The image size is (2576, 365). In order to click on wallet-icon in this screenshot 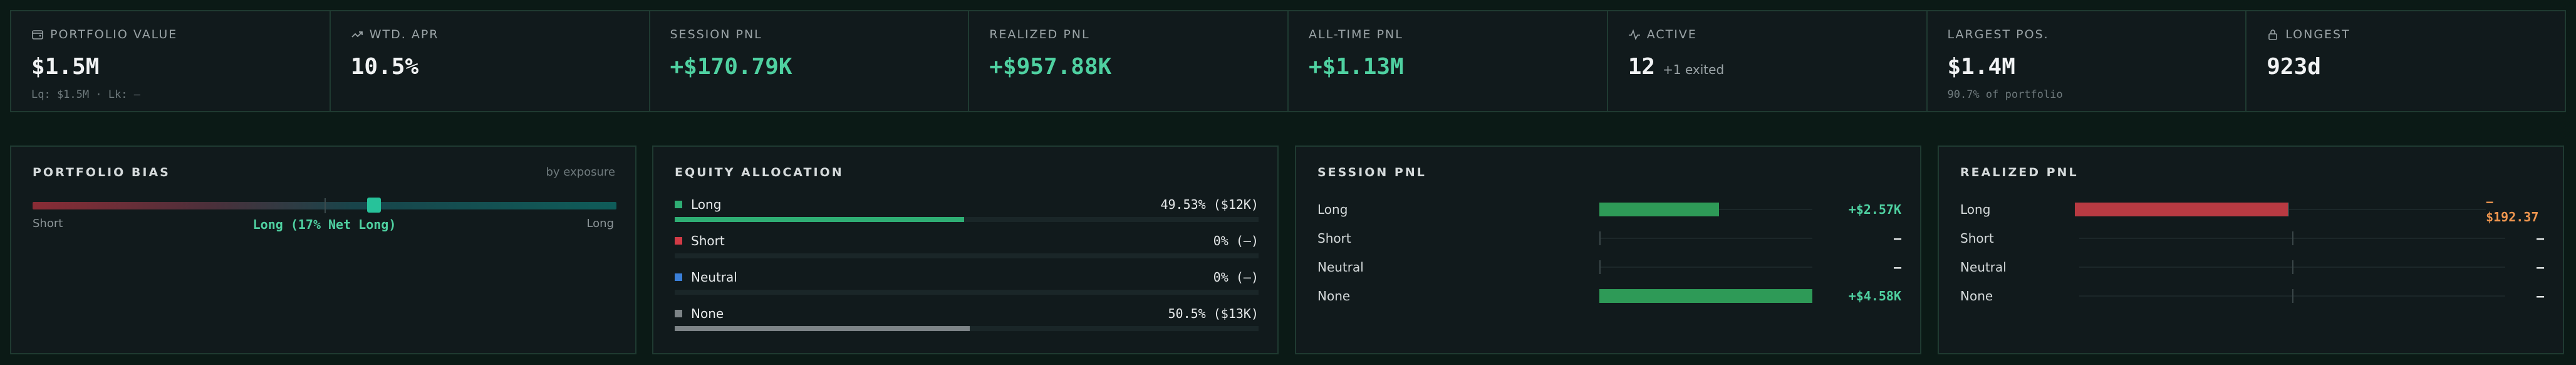, I will do `click(37, 35)`.